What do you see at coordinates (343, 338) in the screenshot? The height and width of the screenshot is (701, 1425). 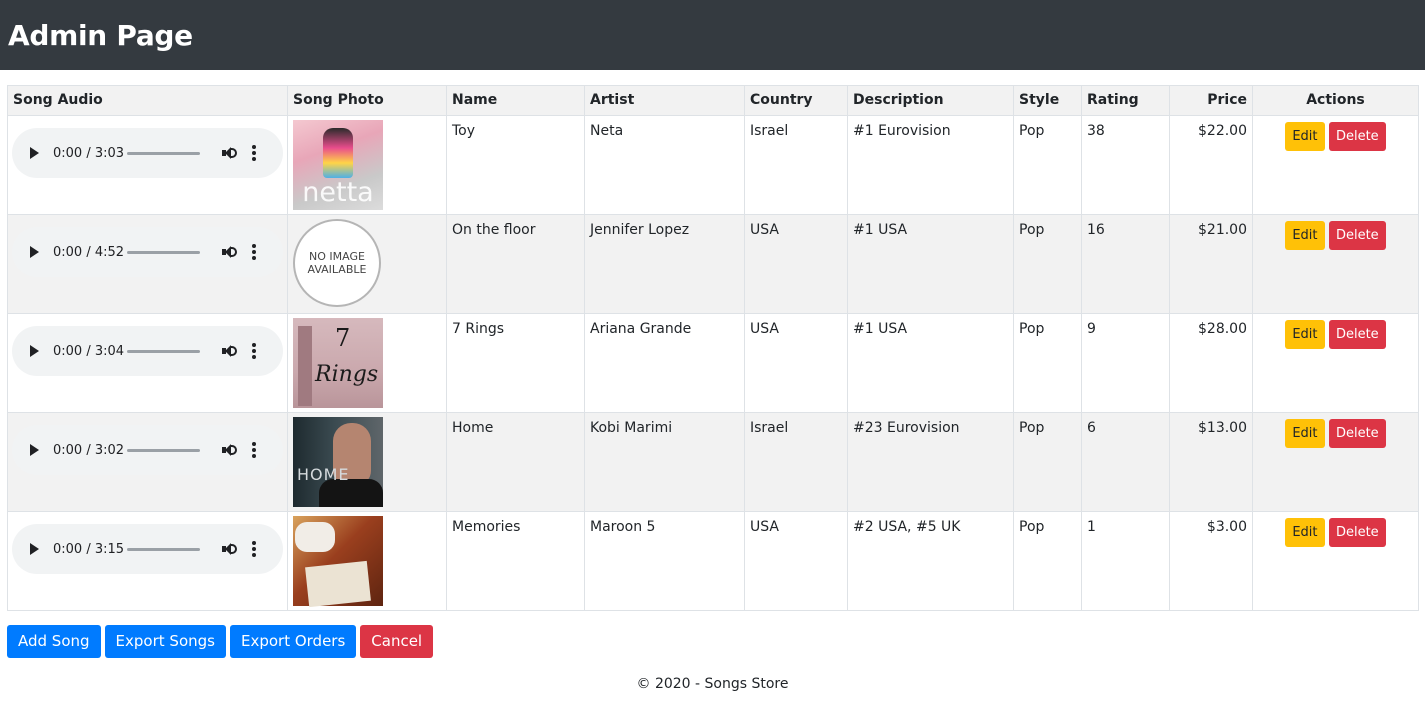 I see `cover-text: 7` at bounding box center [343, 338].